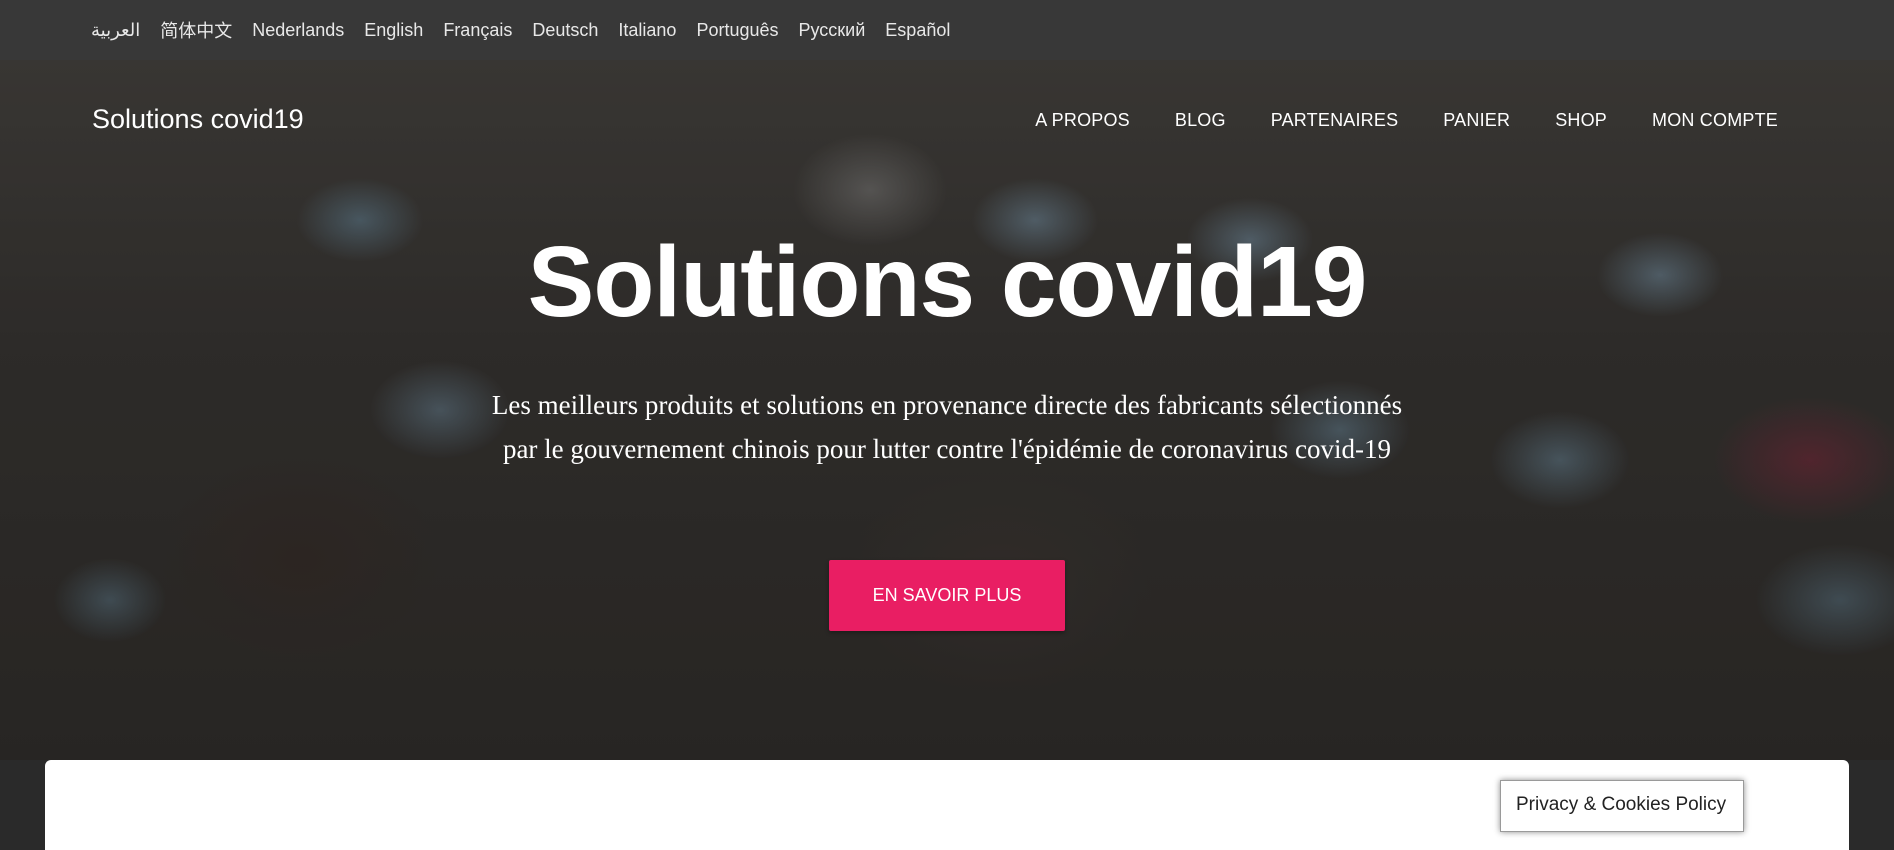  What do you see at coordinates (393, 30) in the screenshot?
I see `language-link-english: English` at bounding box center [393, 30].